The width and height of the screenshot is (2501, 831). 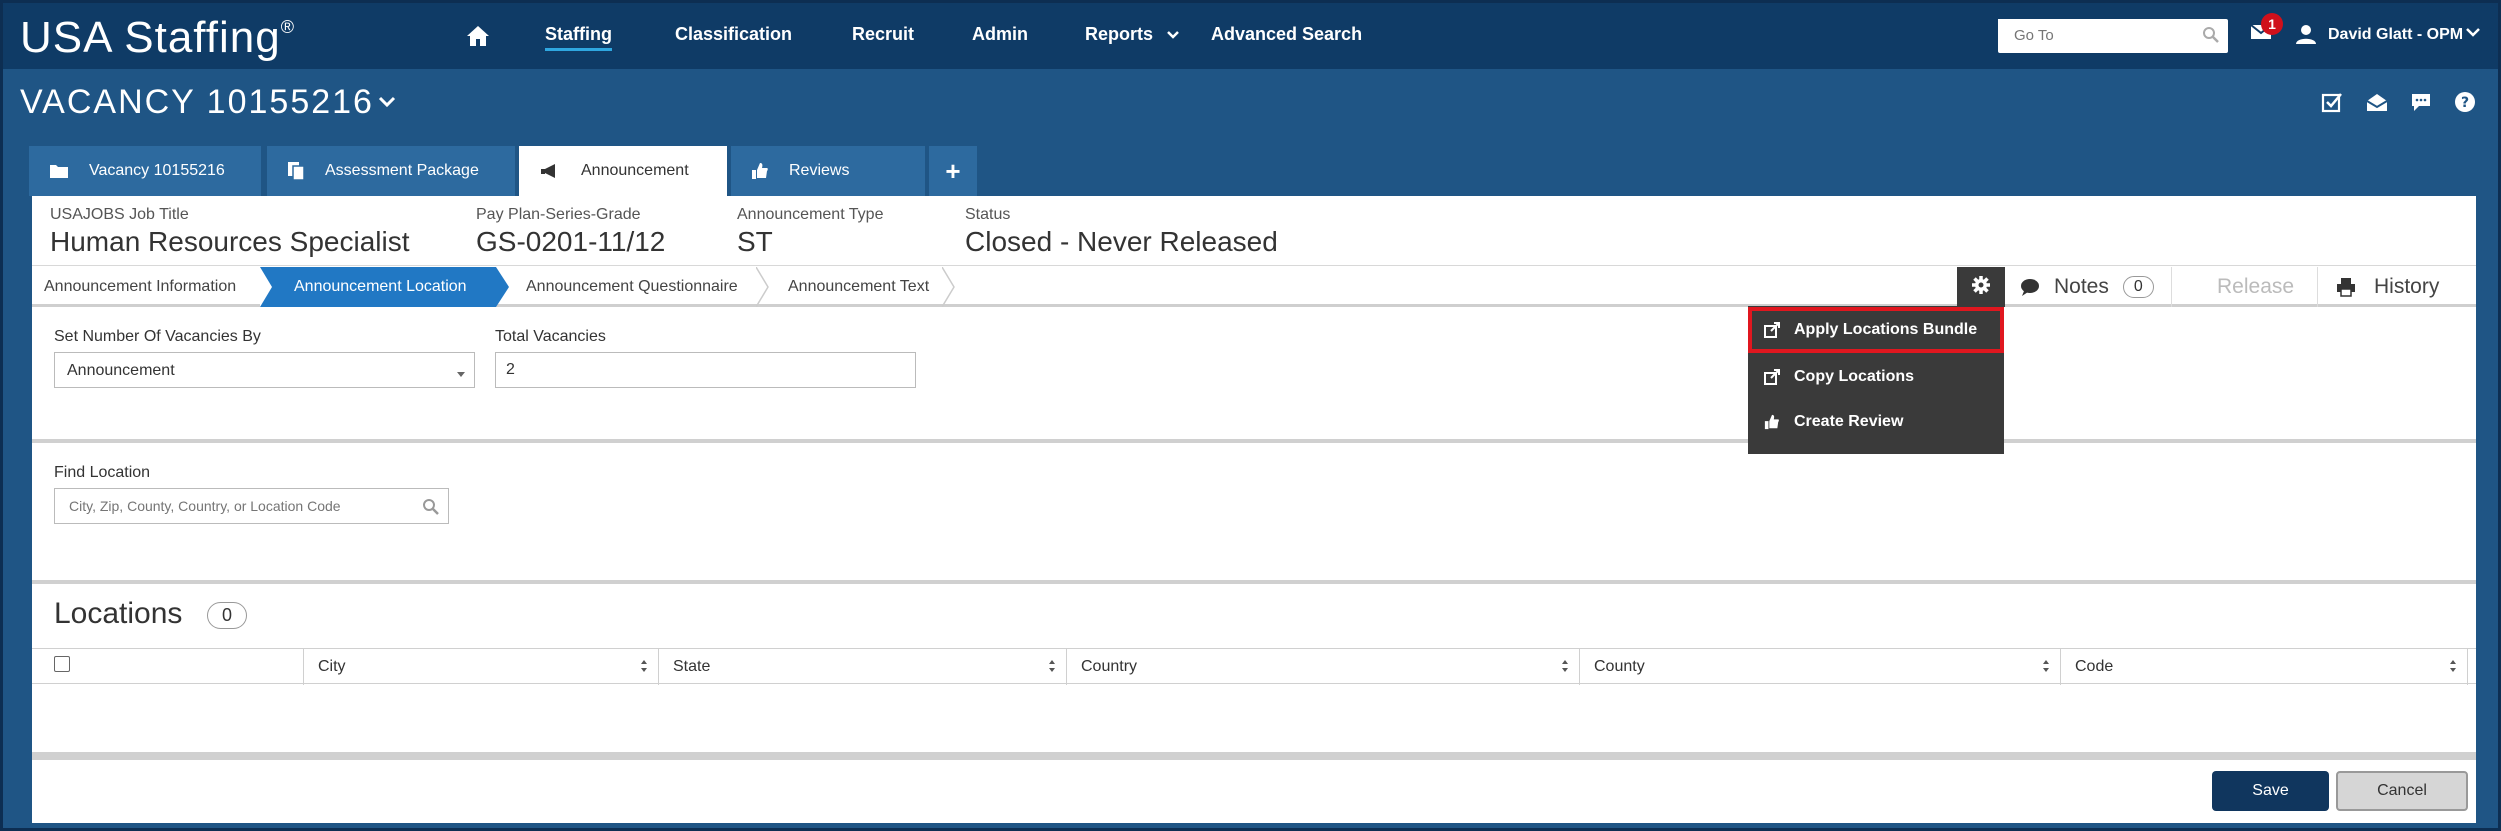 I want to click on column-county: County, so click(x=1820, y=667).